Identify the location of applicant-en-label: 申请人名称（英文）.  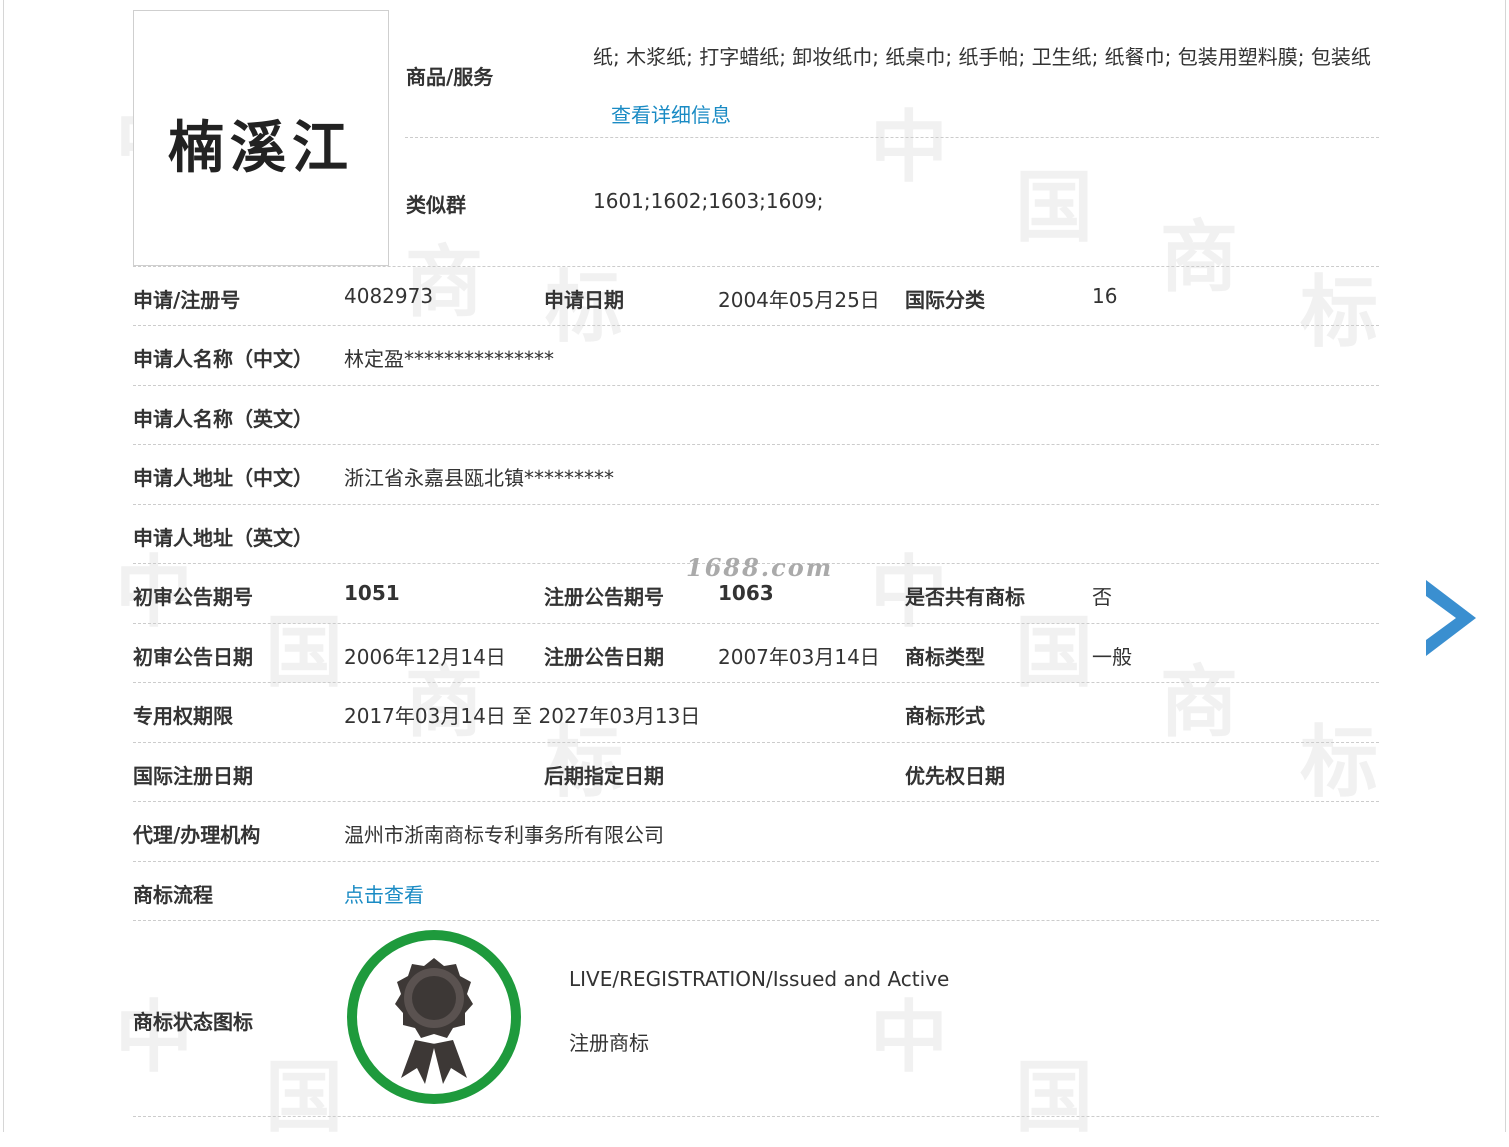
(223, 419).